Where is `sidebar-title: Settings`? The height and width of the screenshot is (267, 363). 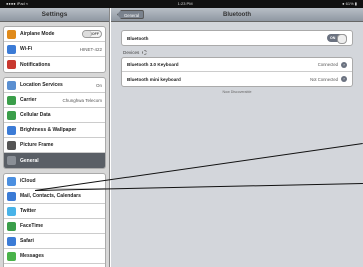 sidebar-title: Settings is located at coordinates (54, 15).